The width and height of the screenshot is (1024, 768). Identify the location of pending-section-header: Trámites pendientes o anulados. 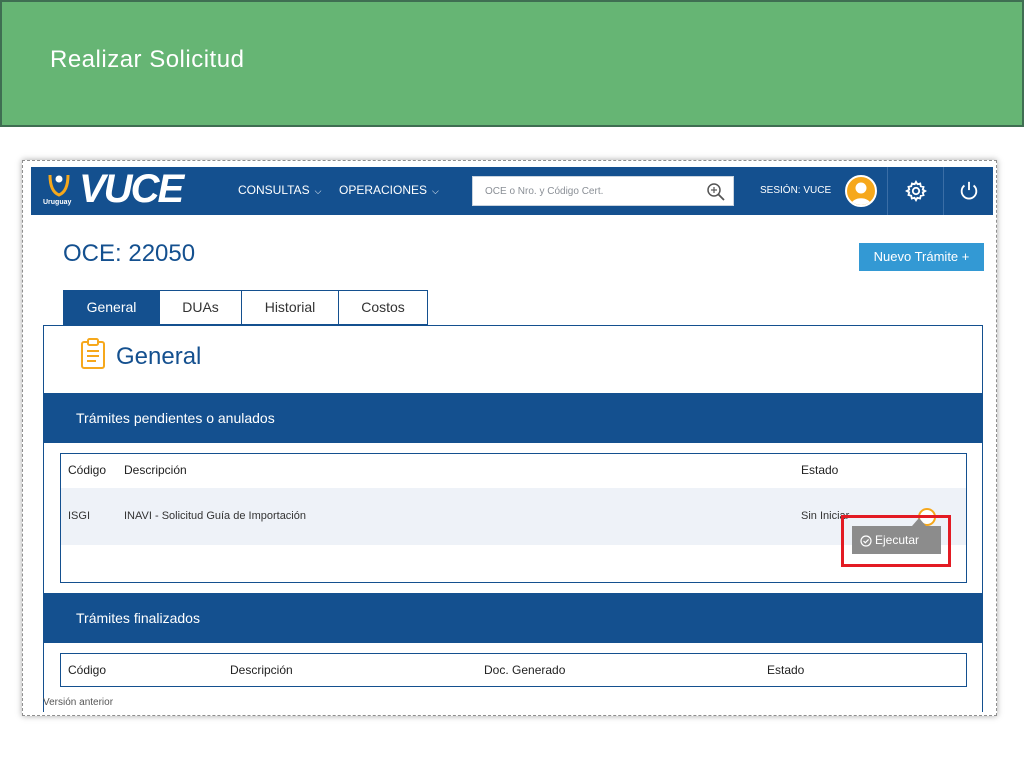
(513, 418).